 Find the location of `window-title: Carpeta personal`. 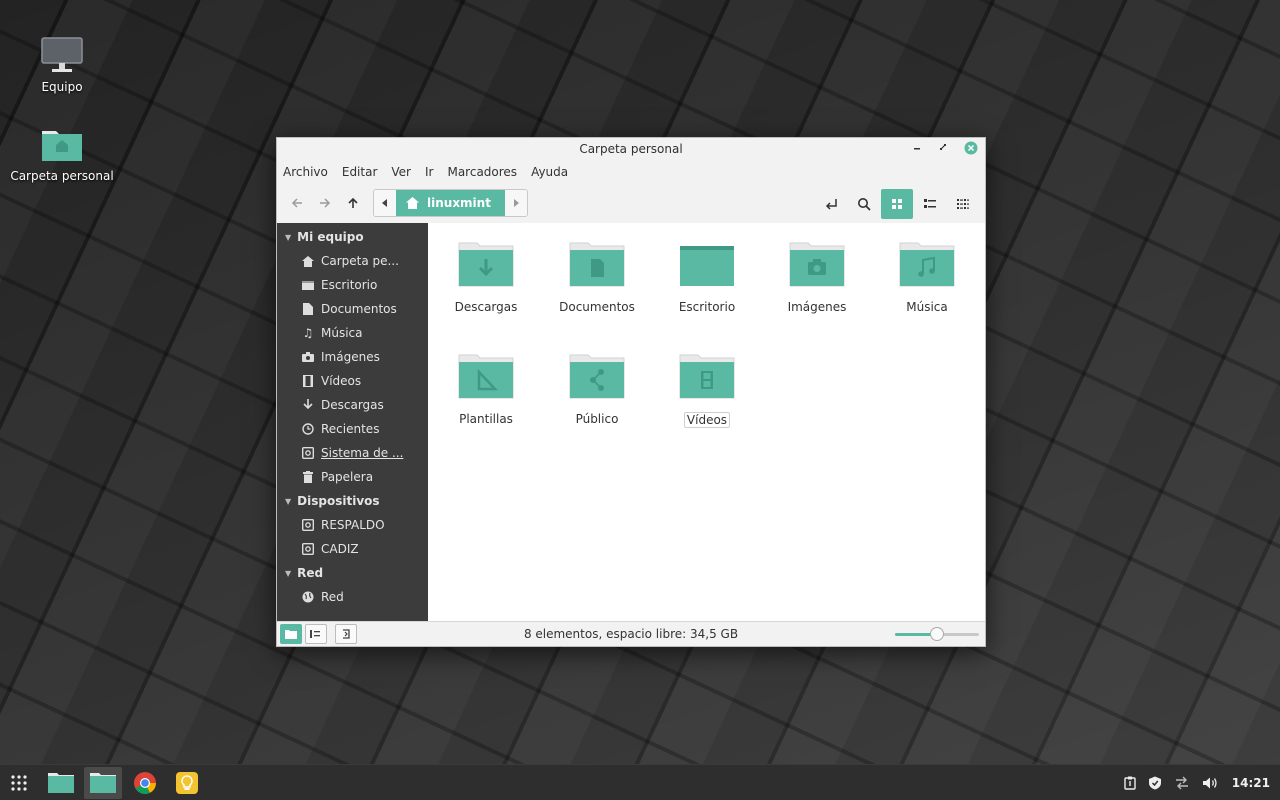

window-title: Carpeta personal is located at coordinates (631, 149).